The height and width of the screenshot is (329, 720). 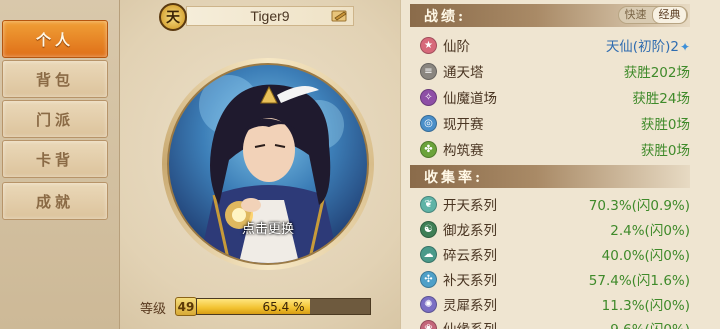 I want to click on collection-value: 40.0%(闪0%), so click(x=645, y=256).